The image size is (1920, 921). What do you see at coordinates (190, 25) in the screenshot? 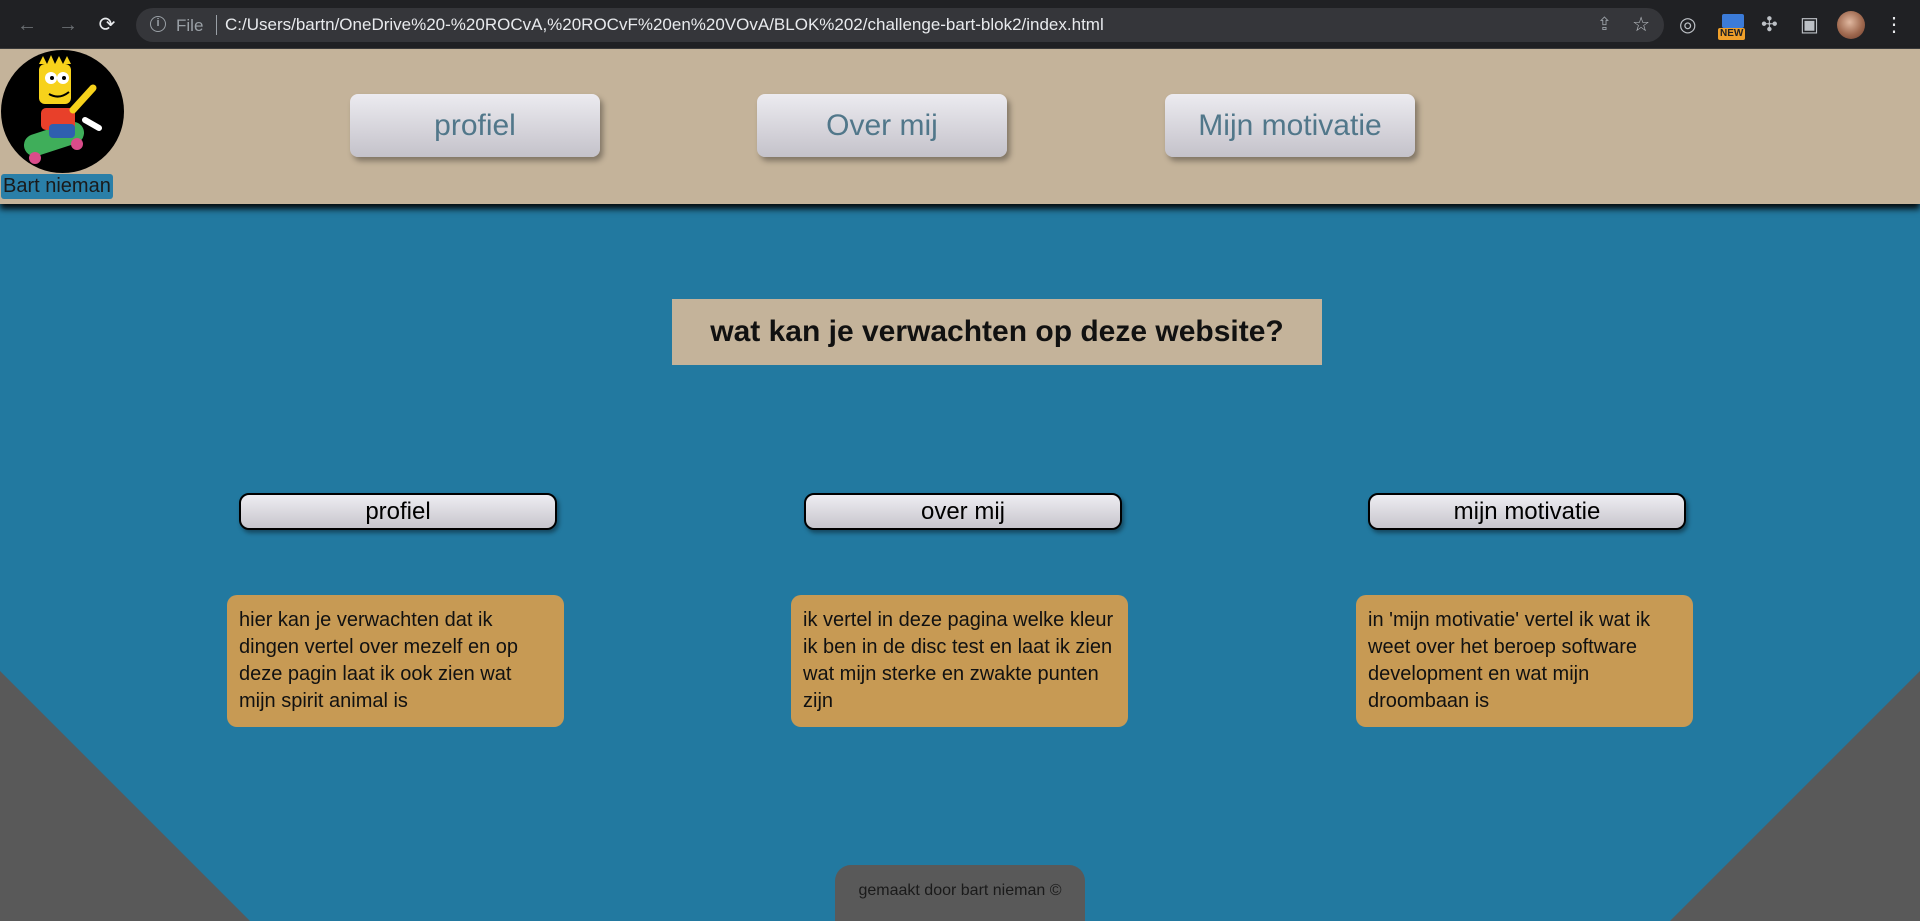
I see `url-scheme-label: File` at bounding box center [190, 25].